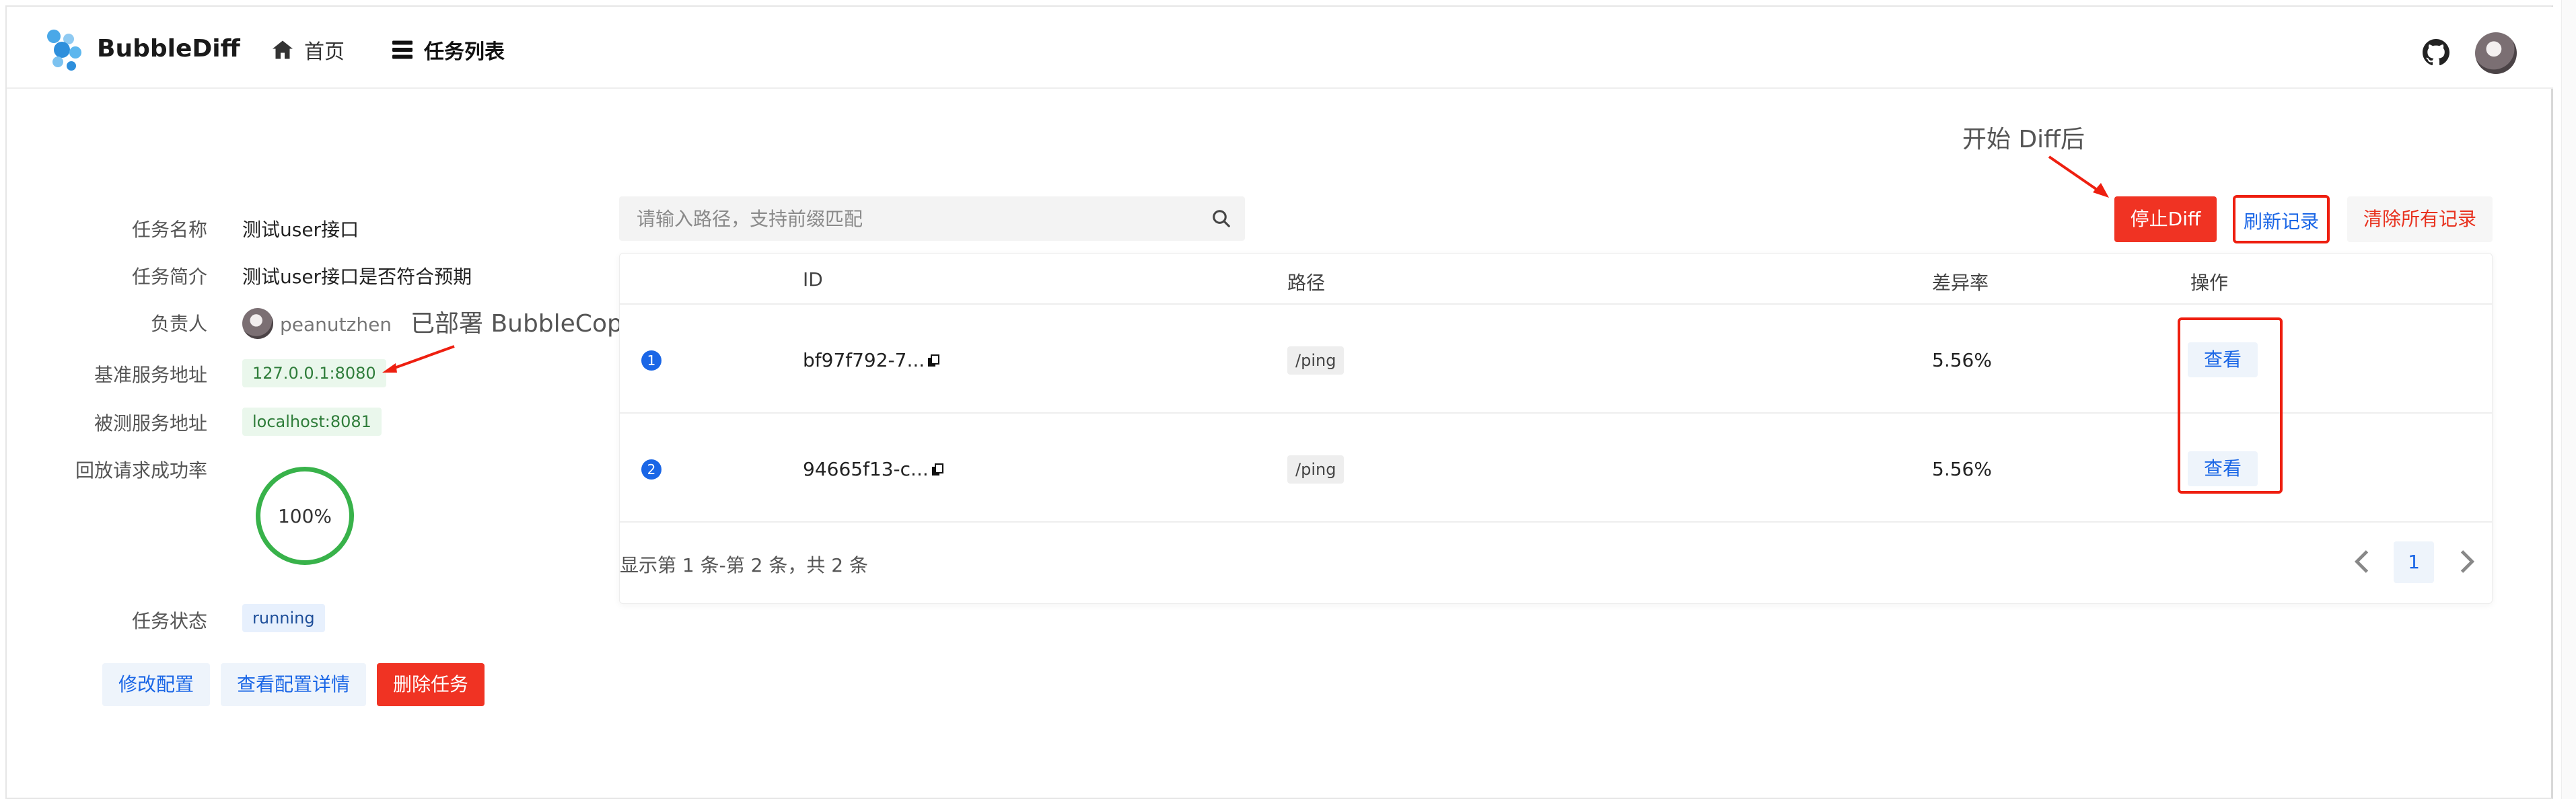 Image resolution: width=2576 pixels, height=799 pixels. What do you see at coordinates (178, 324) in the screenshot?
I see `owner-label: 负责人` at bounding box center [178, 324].